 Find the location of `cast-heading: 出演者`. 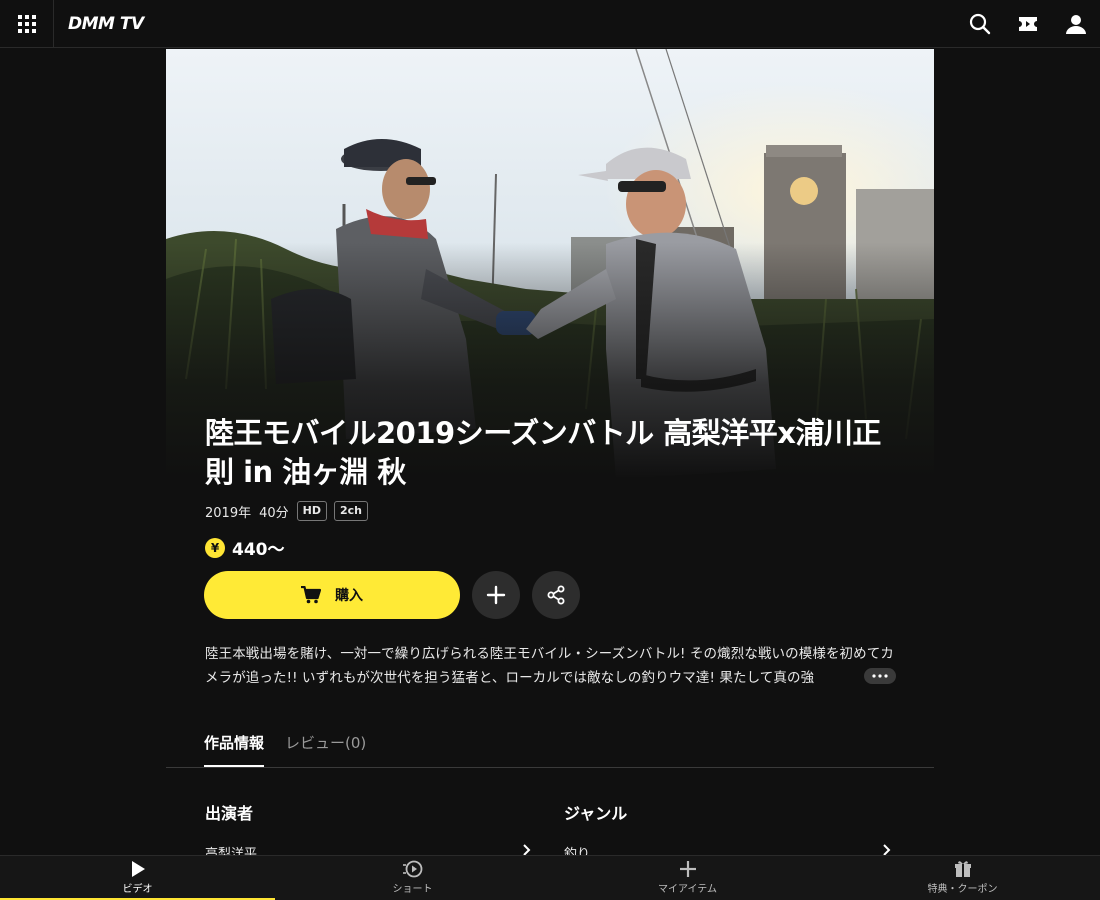

cast-heading: 出演者 is located at coordinates (229, 813).